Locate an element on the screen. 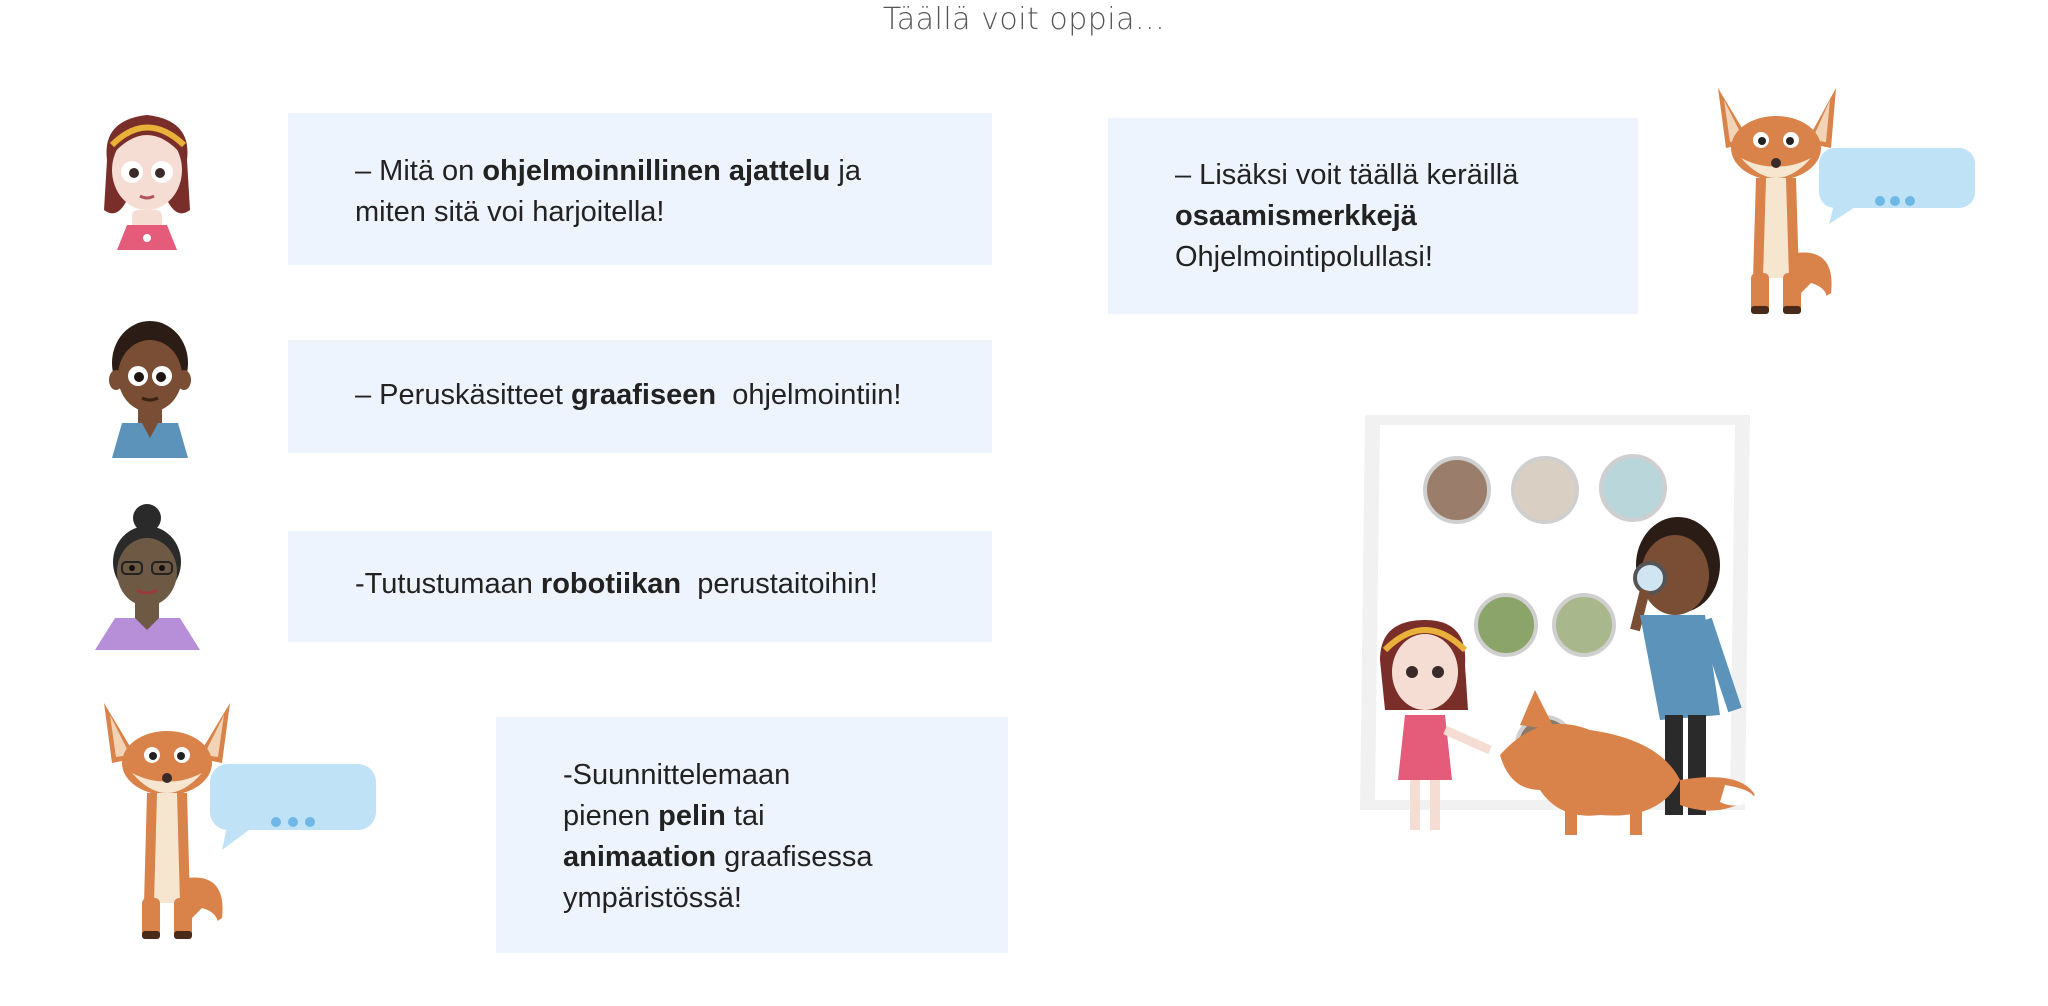 This screenshot has height=1006, width=2048. card-line: – Mitä on ohjelmoinnillinen ajattelu ja is located at coordinates (673, 171).